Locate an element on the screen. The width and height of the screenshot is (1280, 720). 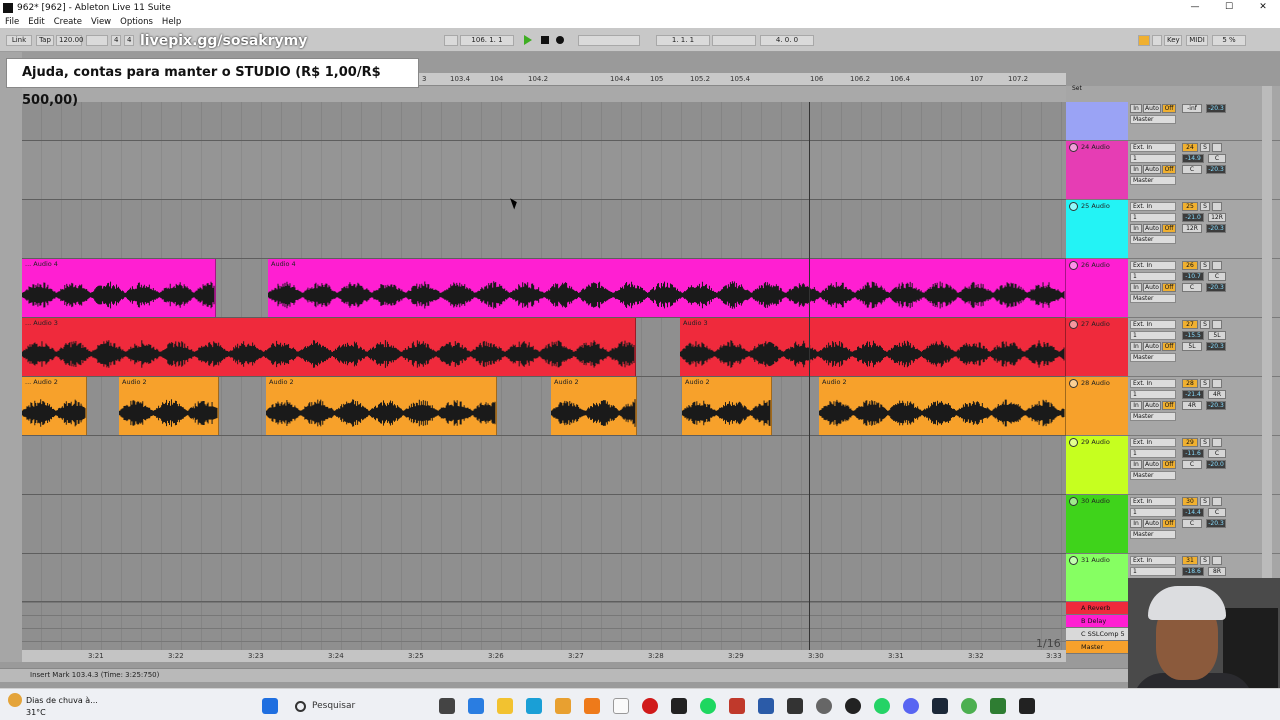
tempo-field: 120.00 is located at coordinates (70, 40).